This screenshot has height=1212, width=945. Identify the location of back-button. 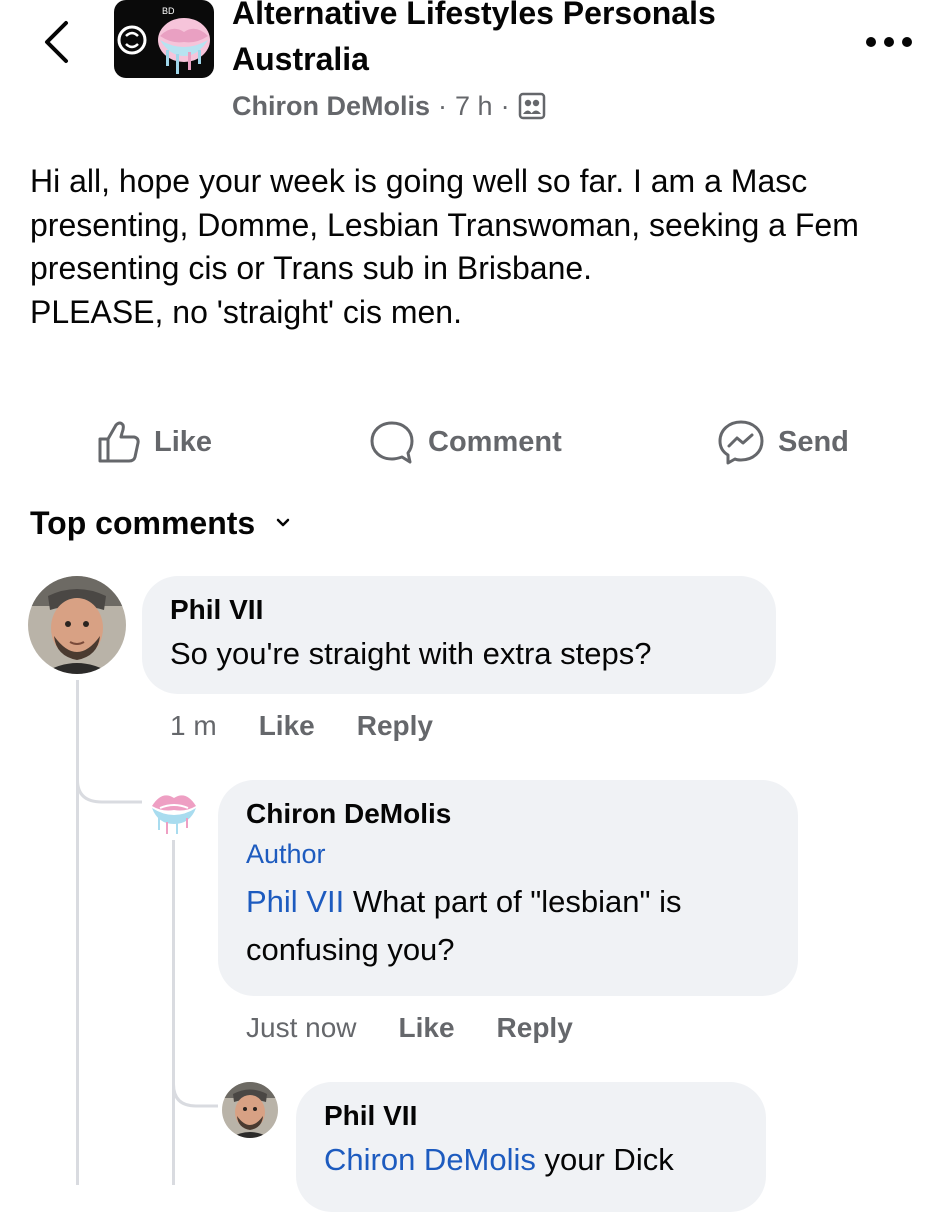
(56, 42).